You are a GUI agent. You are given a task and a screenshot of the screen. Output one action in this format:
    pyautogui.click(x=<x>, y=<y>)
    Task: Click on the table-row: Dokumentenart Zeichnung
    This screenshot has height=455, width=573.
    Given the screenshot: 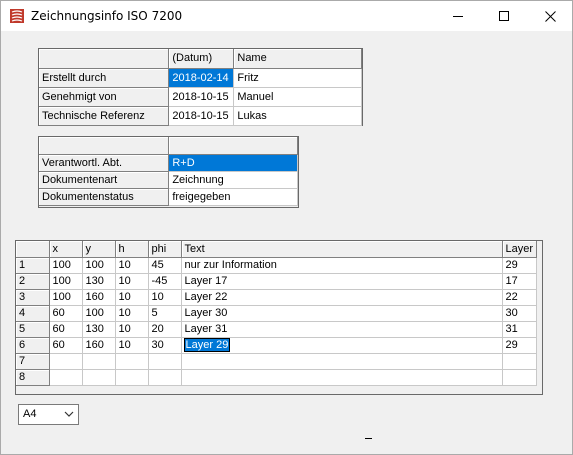 What is the action you would take?
    pyautogui.click(x=168, y=180)
    